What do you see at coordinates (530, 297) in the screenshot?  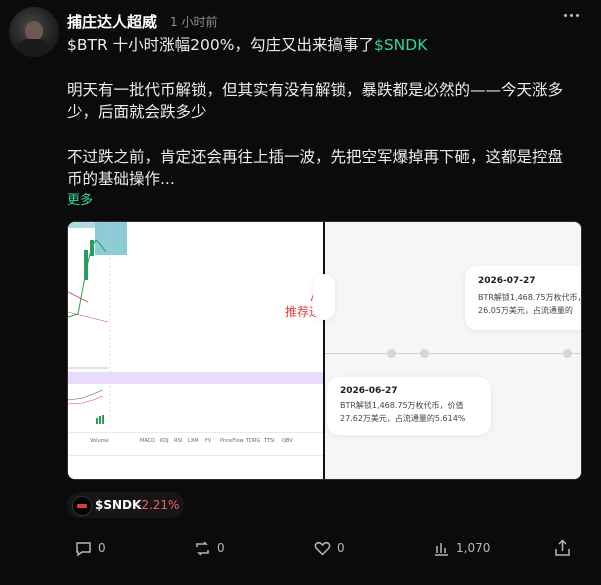 I see `unlock-detail-line: BTR解锁1,468.75万枚代币，` at bounding box center [530, 297].